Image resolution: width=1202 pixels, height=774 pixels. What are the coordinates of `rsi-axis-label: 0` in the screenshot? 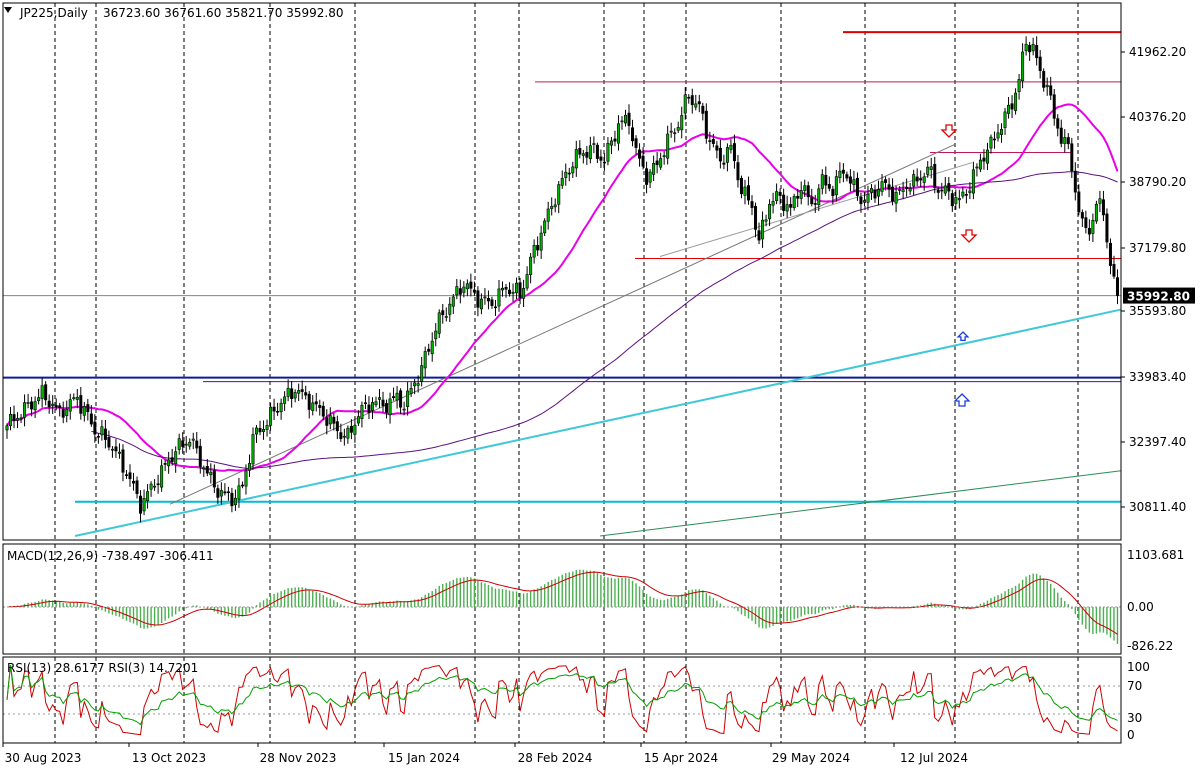 It's located at (1131, 735).